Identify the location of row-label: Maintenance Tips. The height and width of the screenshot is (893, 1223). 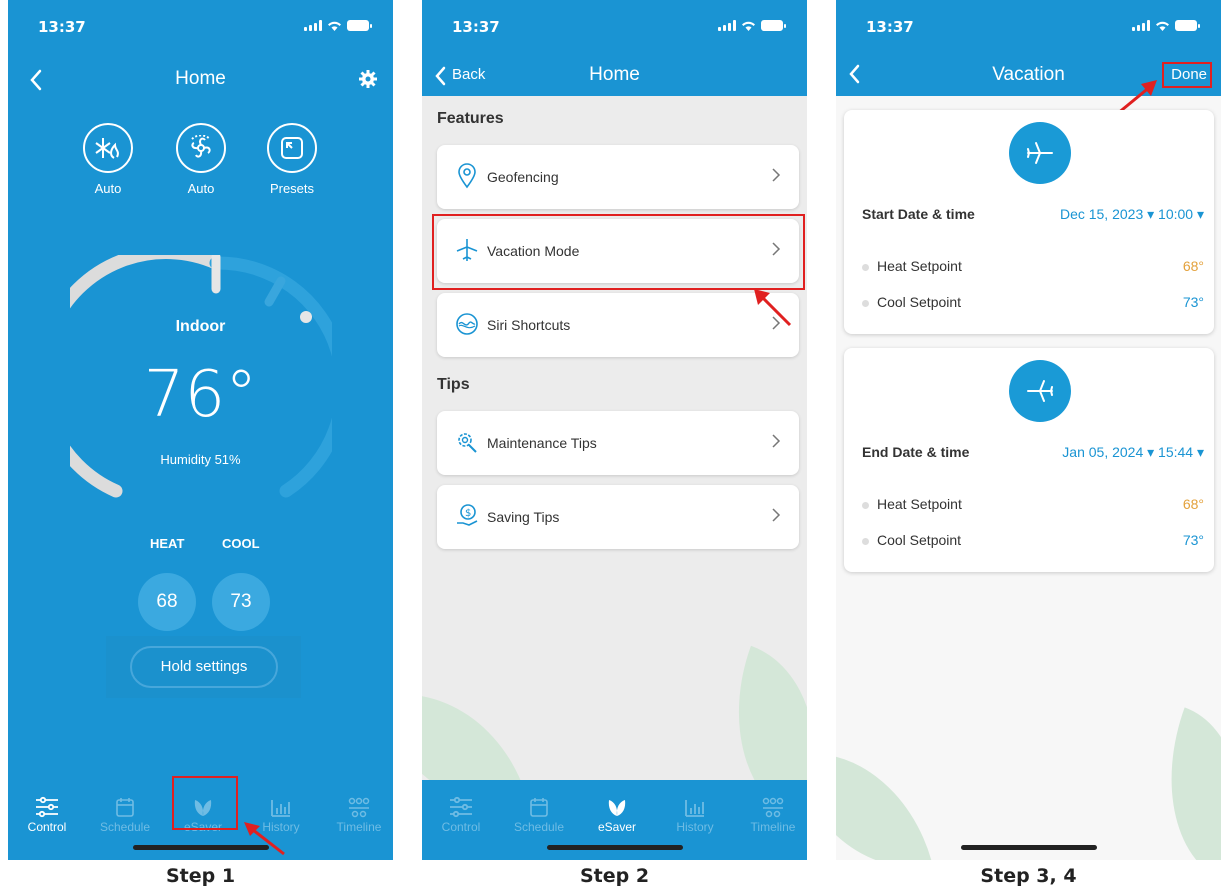
(542, 443).